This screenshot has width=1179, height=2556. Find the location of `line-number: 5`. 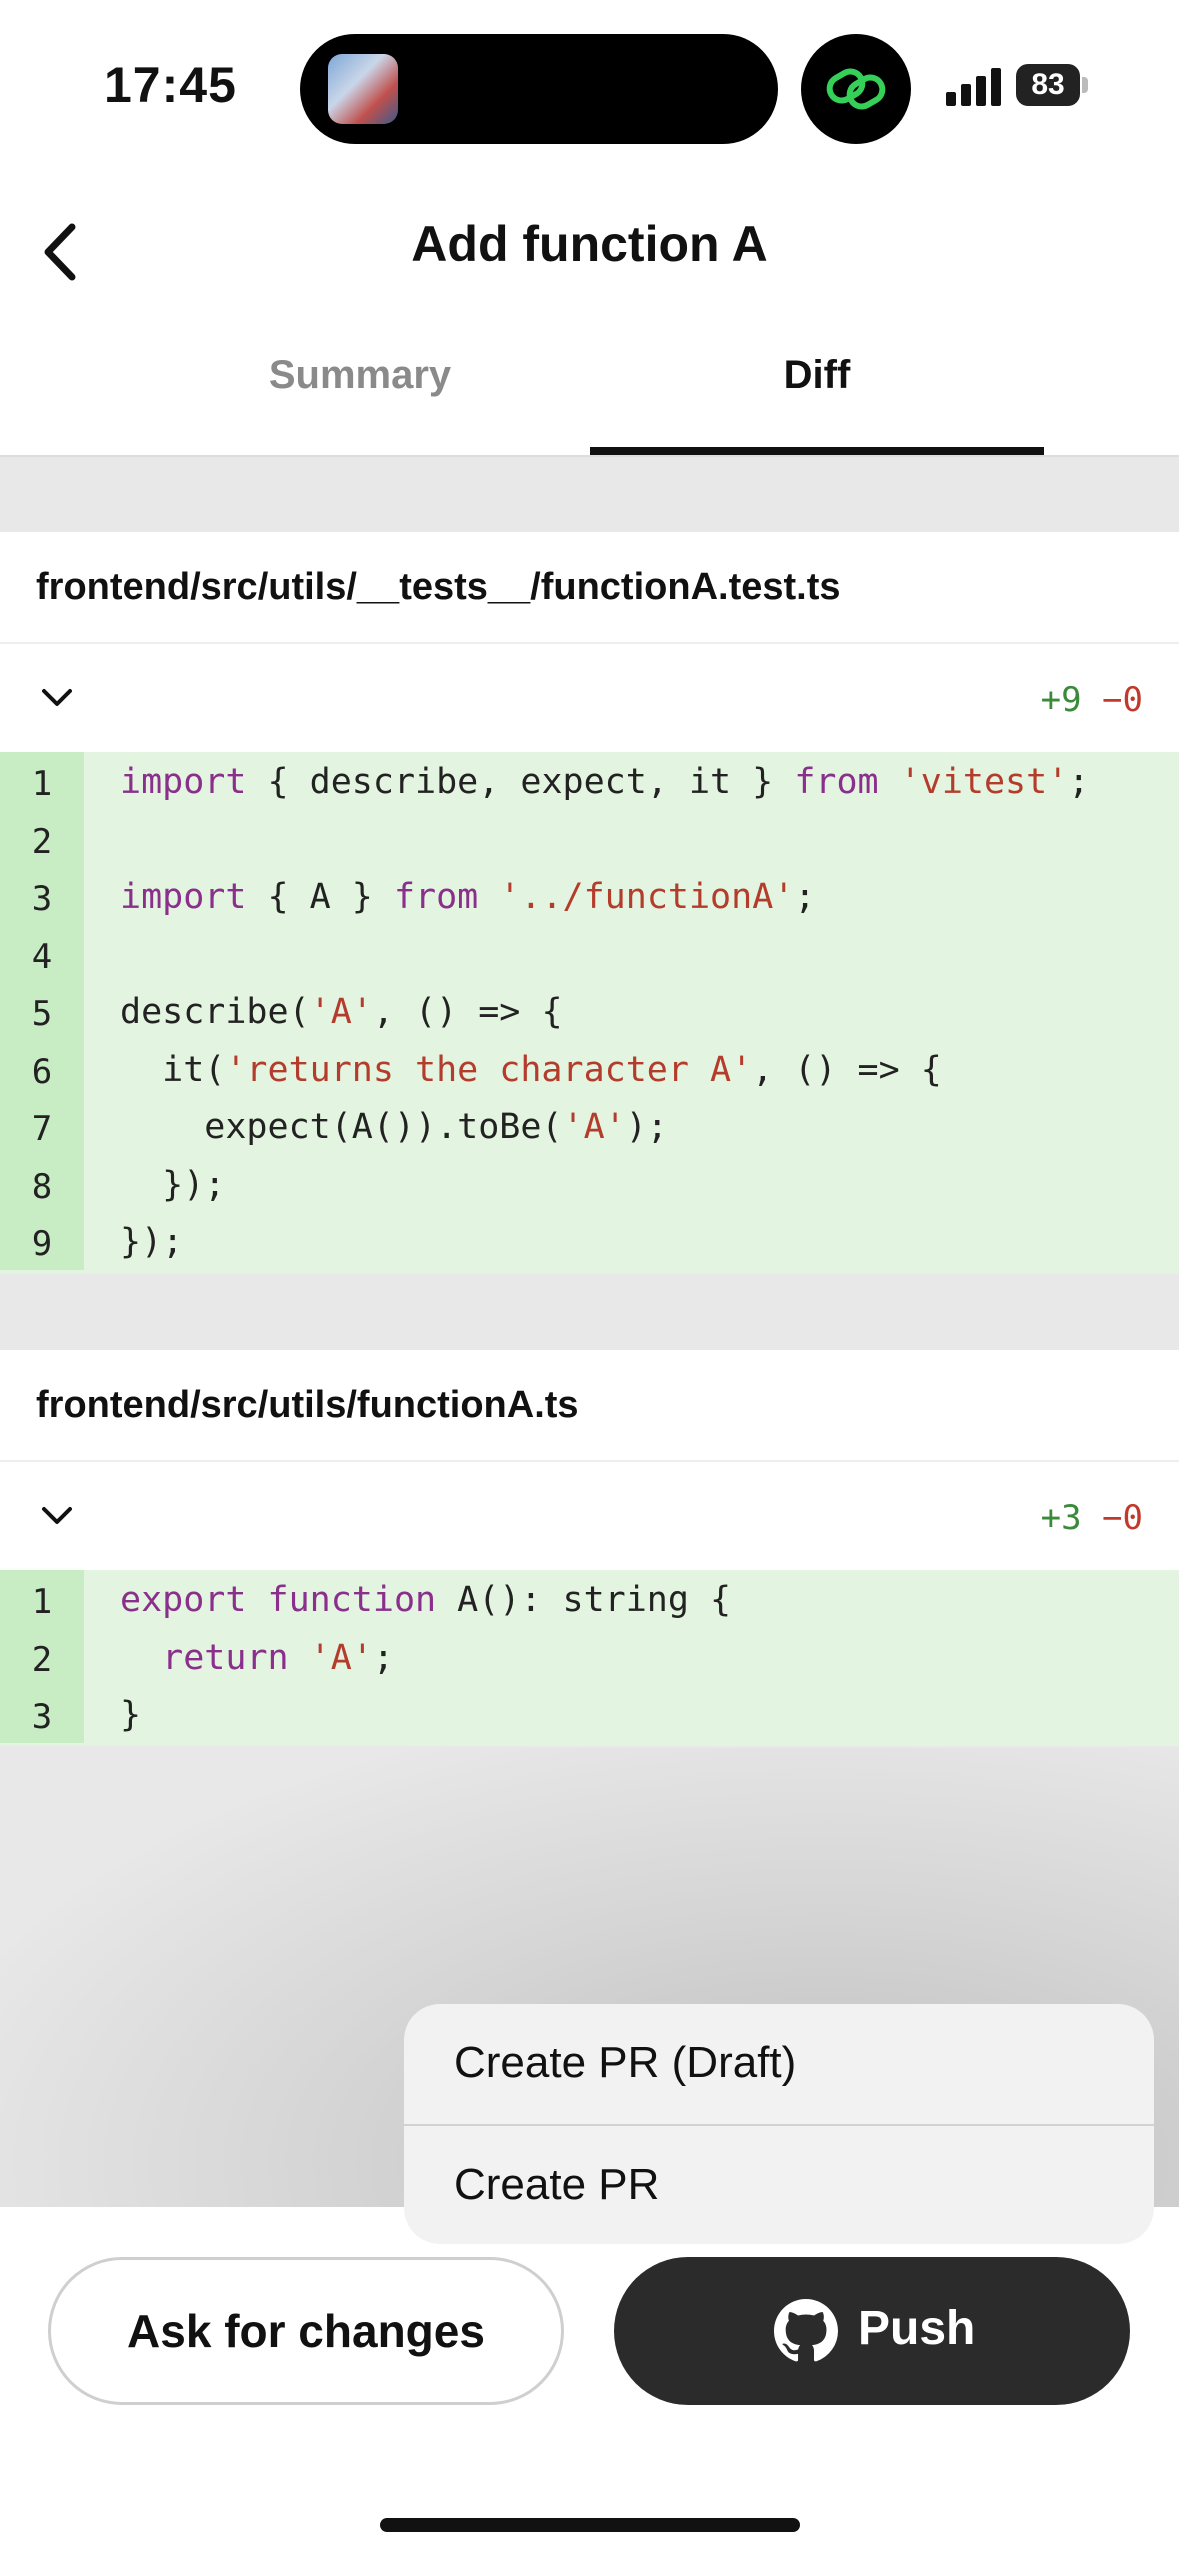

line-number: 5 is located at coordinates (42, 1014).